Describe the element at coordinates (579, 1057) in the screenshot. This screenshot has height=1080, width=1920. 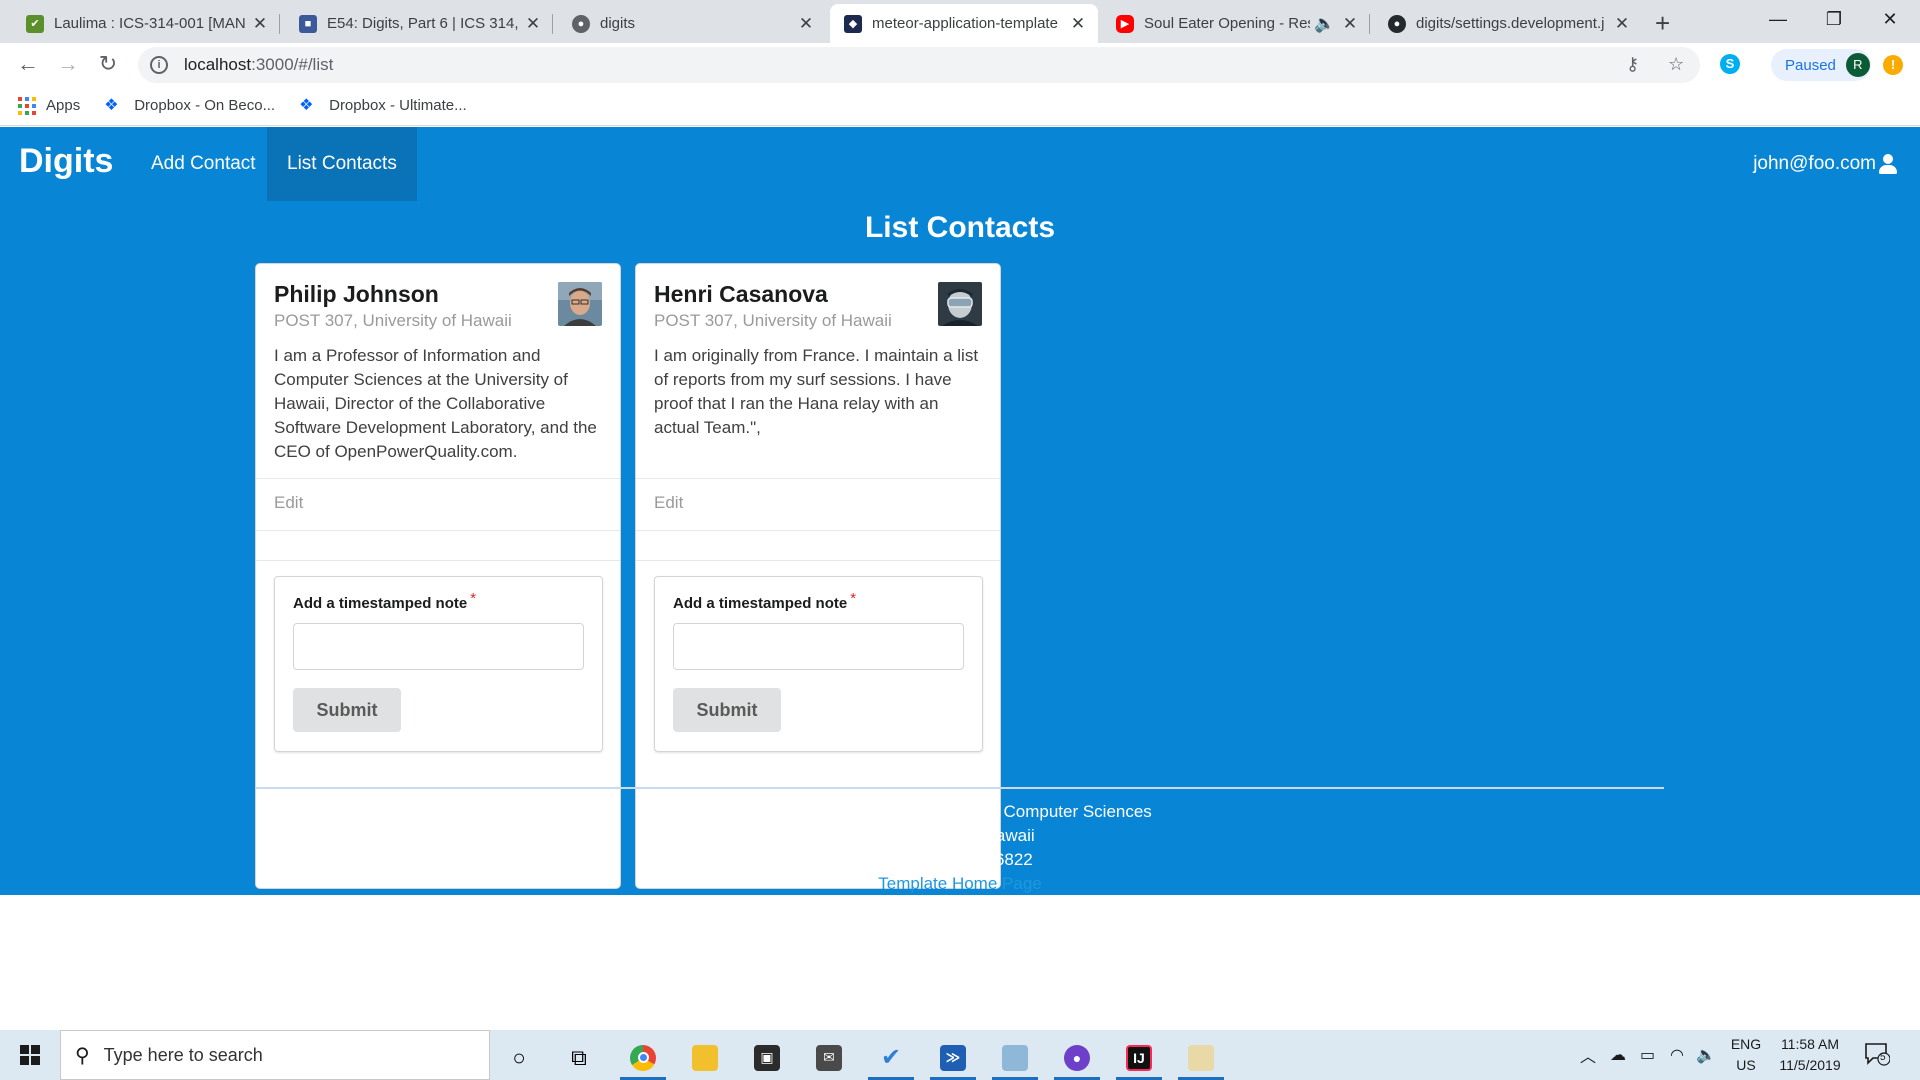
I see `task-view-icon: ⧉` at that location.